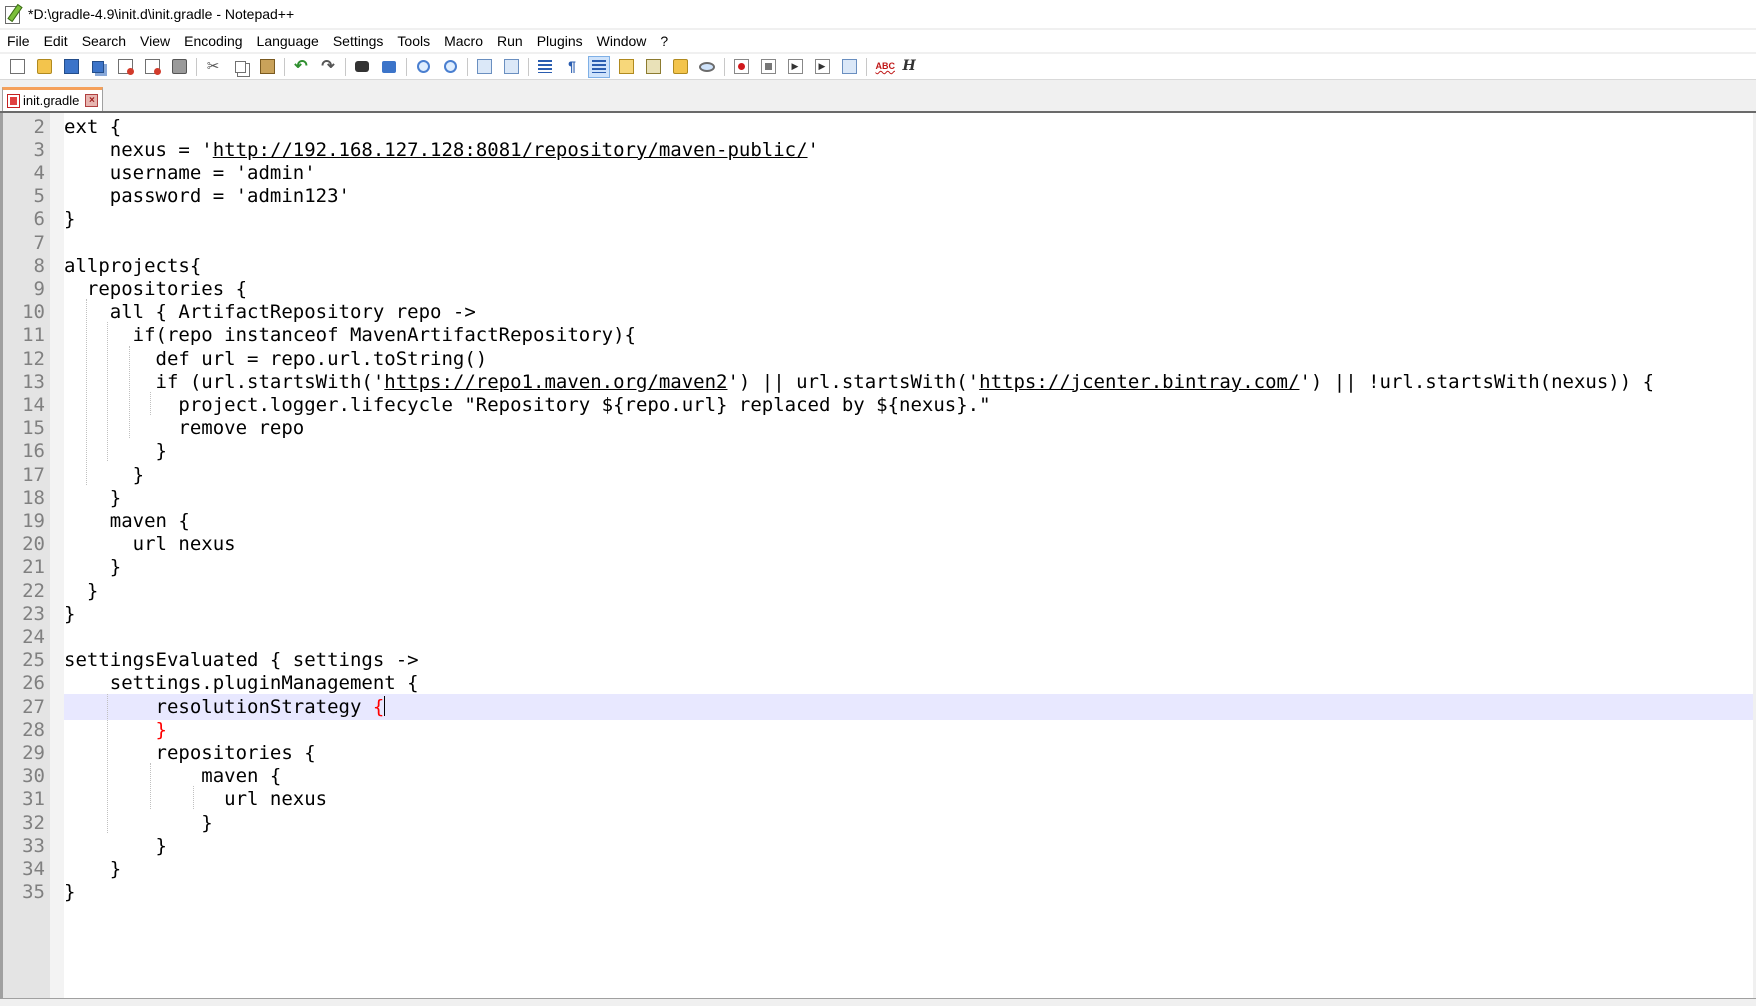  I want to click on playback-macro-button: ▶, so click(795, 67).